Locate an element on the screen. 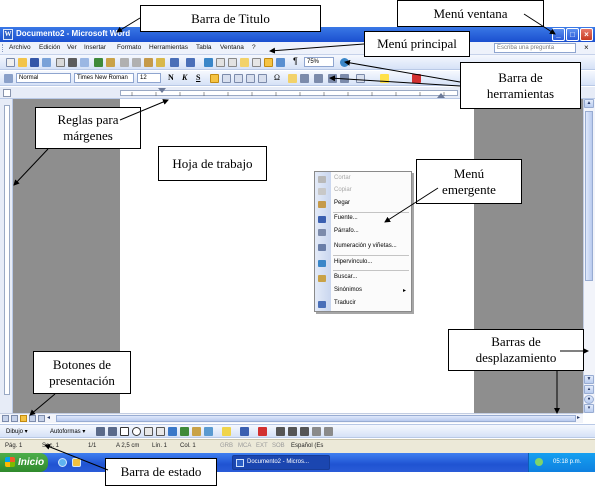  arrow-status-bar is located at coordinates (76, 457).